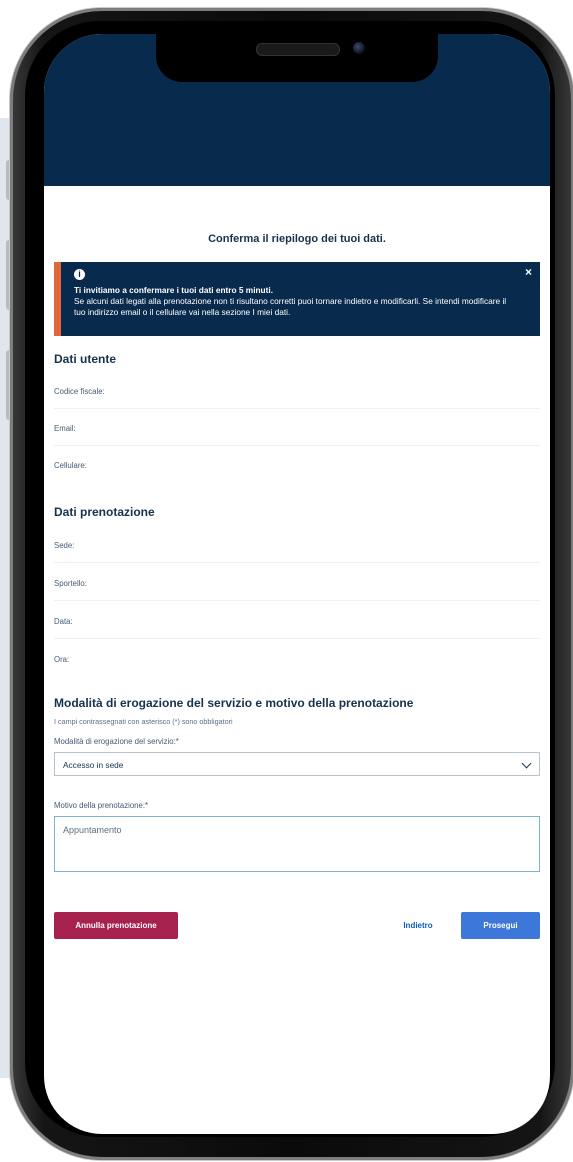 The height and width of the screenshot is (1162, 573). What do you see at coordinates (116, 925) in the screenshot?
I see `cancel-booking-button: Annulla prenotazione` at bounding box center [116, 925].